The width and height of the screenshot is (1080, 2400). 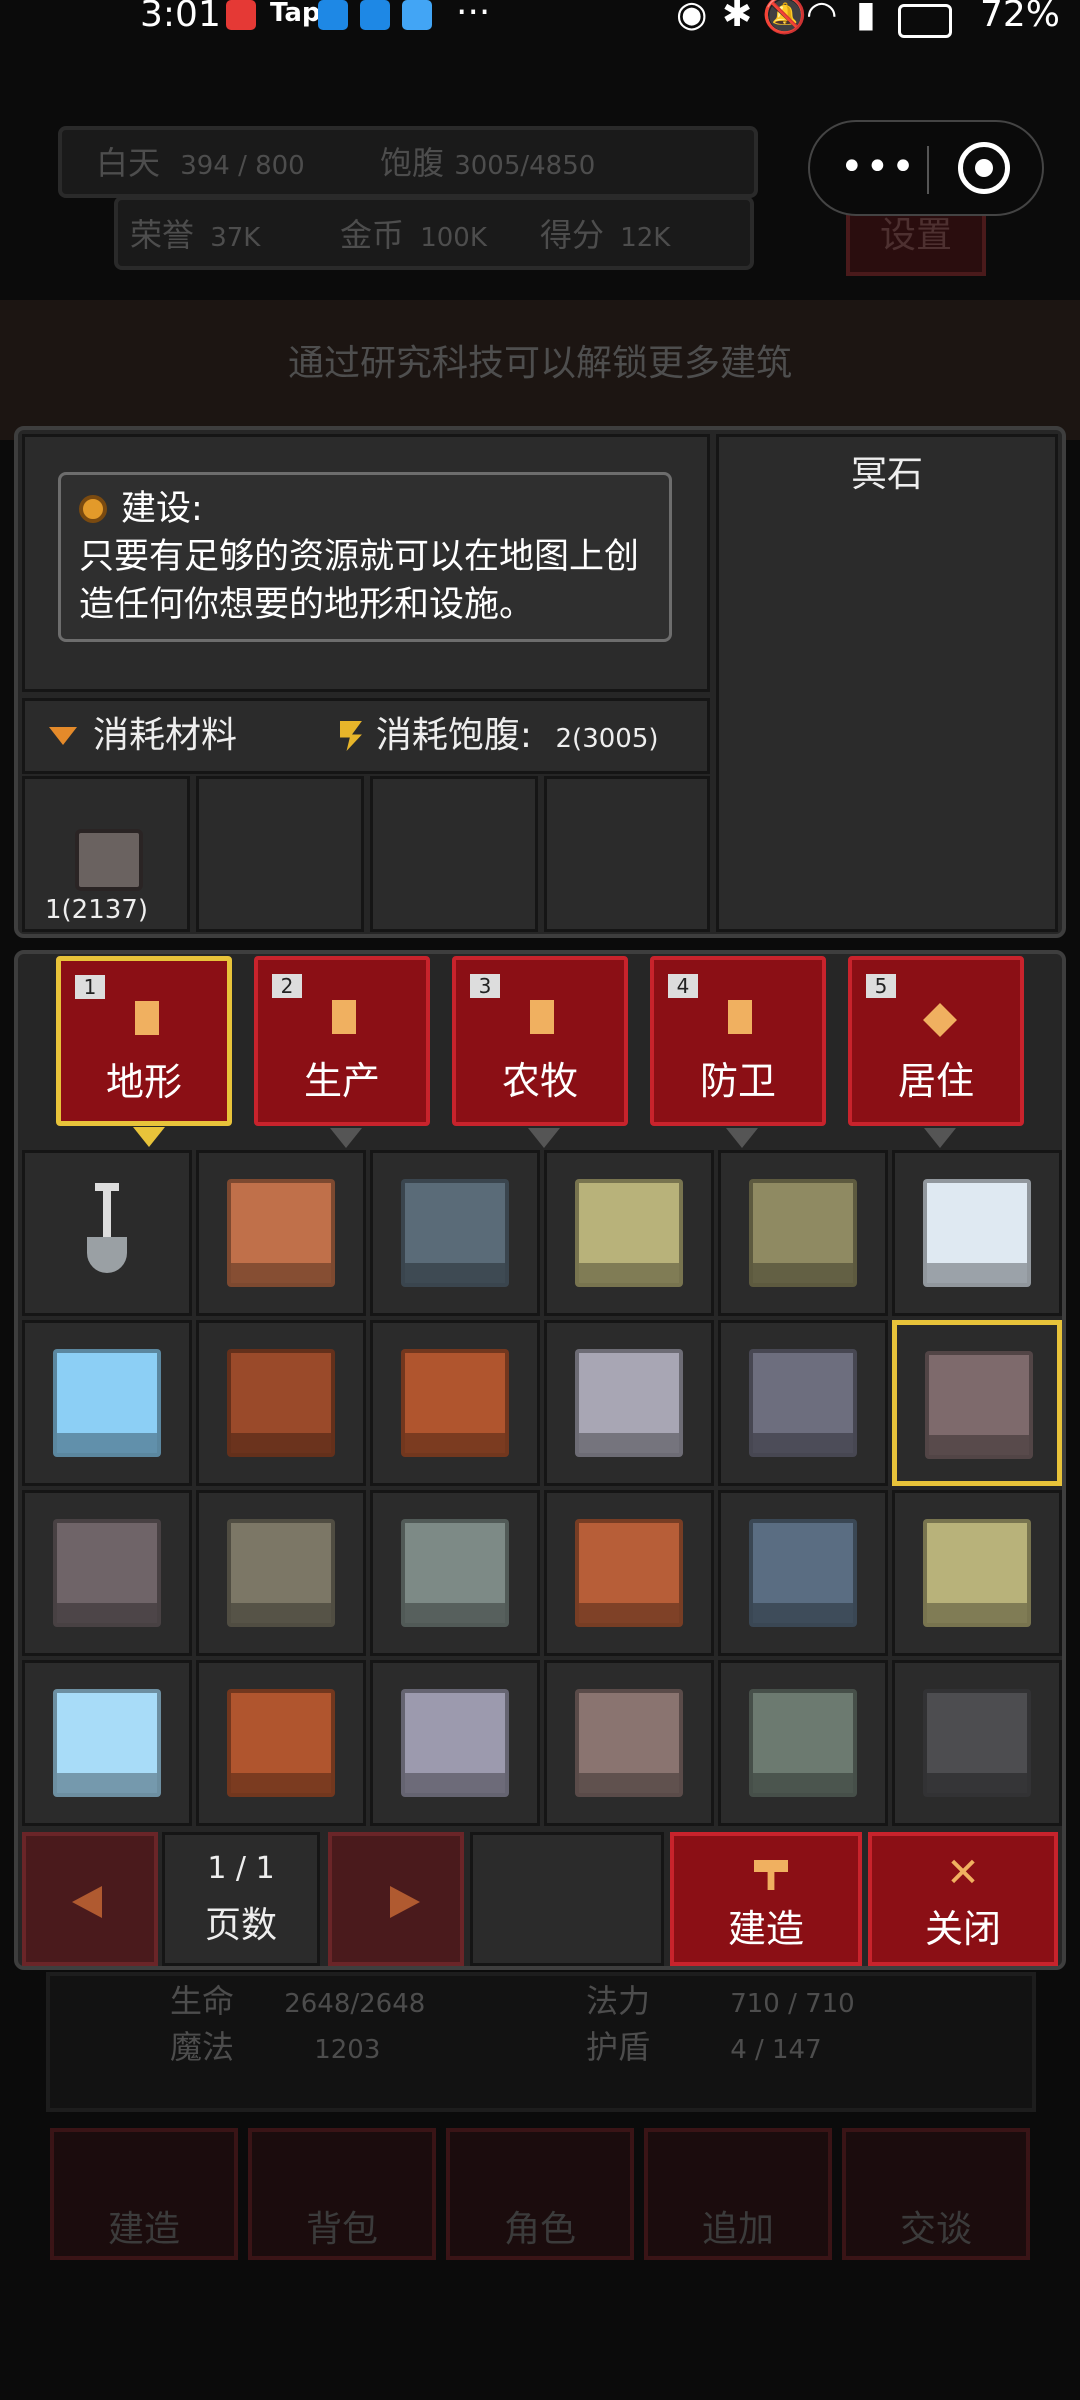 I want to click on tab-production: 2 生产, so click(x=342, y=1052).